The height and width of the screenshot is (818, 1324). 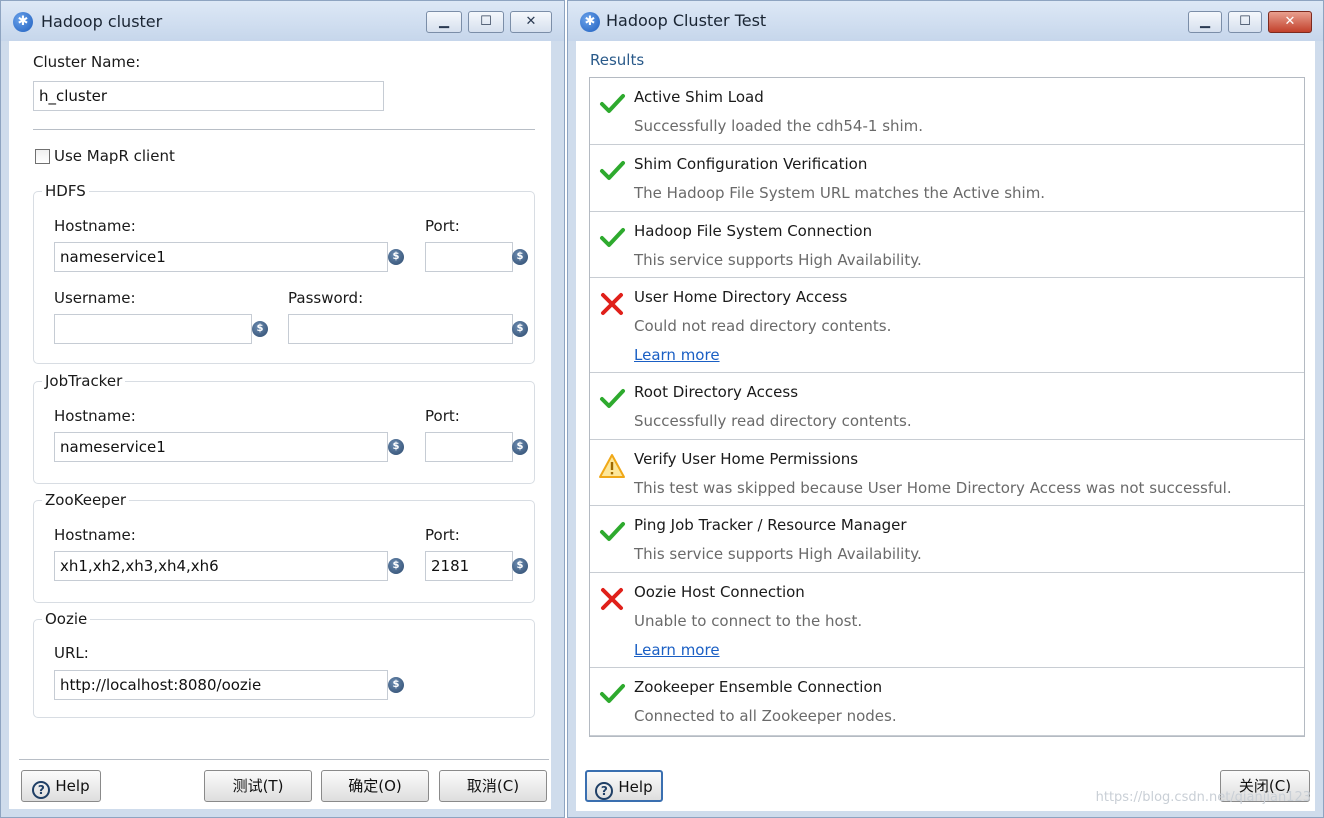 I want to click on result-message: Could not read directory contents., so click(x=763, y=326).